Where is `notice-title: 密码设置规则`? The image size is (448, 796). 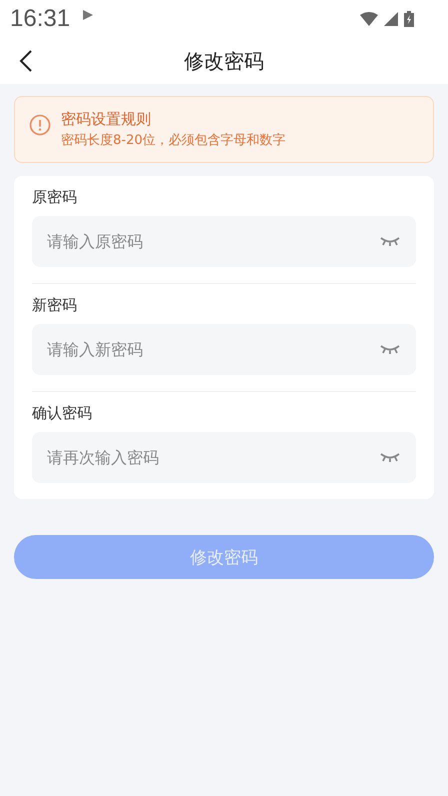
notice-title: 密码设置规则 is located at coordinates (106, 119).